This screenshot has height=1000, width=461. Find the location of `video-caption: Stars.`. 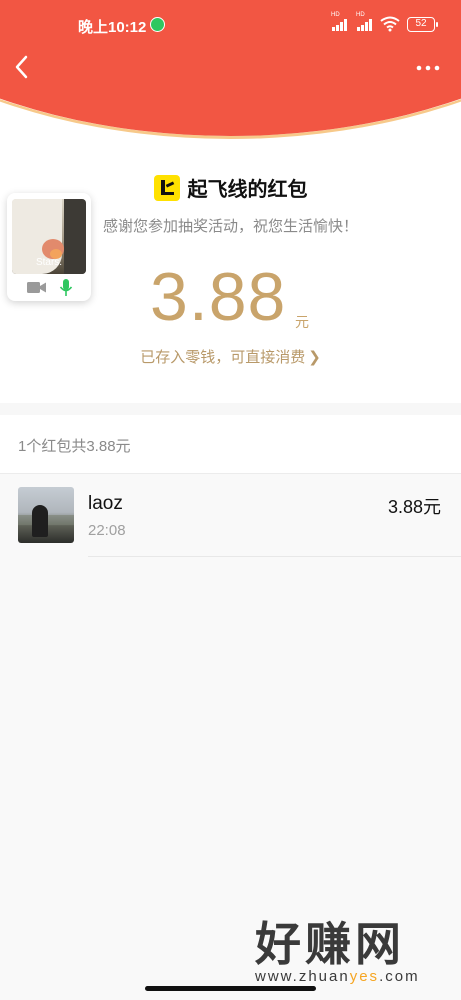

video-caption: Stars. is located at coordinates (49, 262).